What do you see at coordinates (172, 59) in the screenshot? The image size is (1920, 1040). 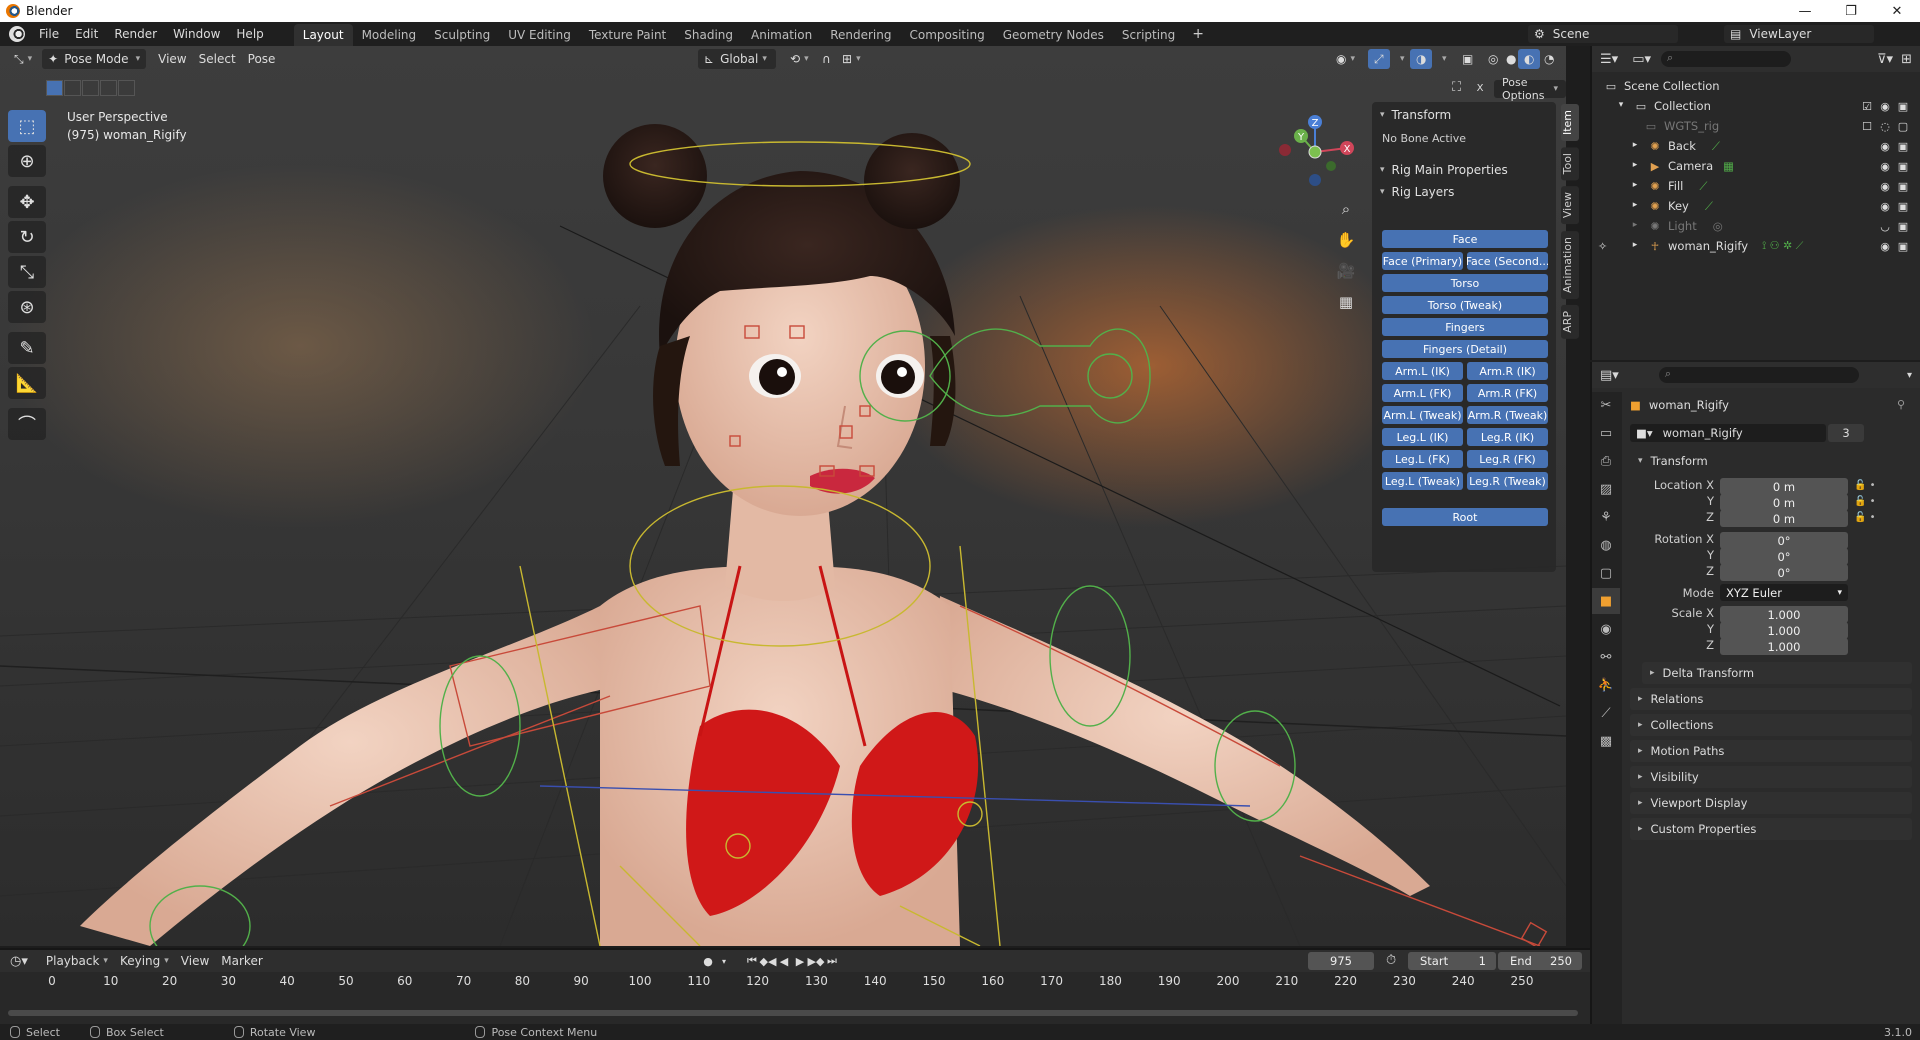 I see `viewport-menu-view: View` at bounding box center [172, 59].